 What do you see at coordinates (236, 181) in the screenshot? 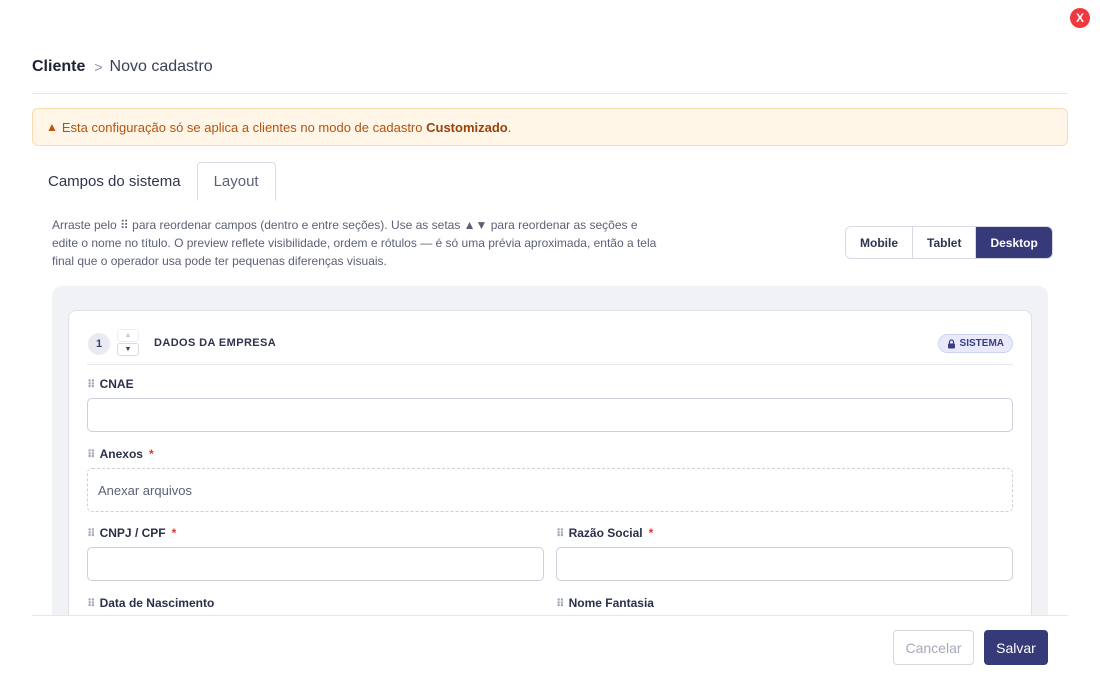
I see `tab-layout: Layout` at bounding box center [236, 181].